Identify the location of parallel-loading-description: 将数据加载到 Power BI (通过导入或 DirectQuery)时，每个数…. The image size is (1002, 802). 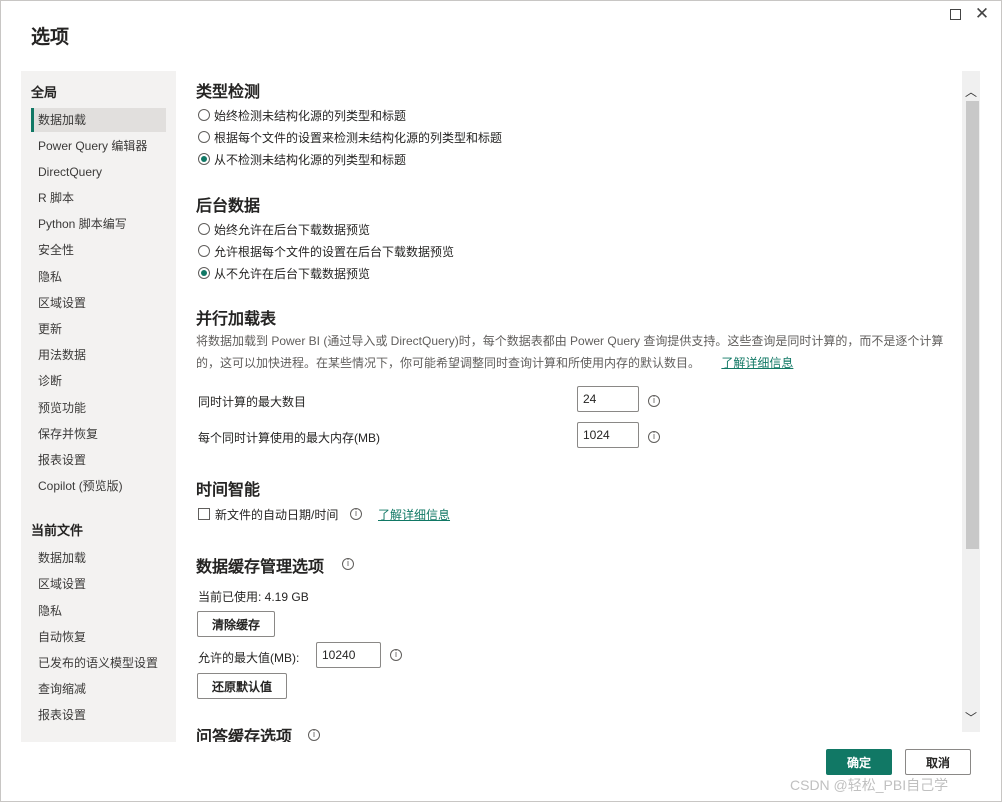
(570, 352).